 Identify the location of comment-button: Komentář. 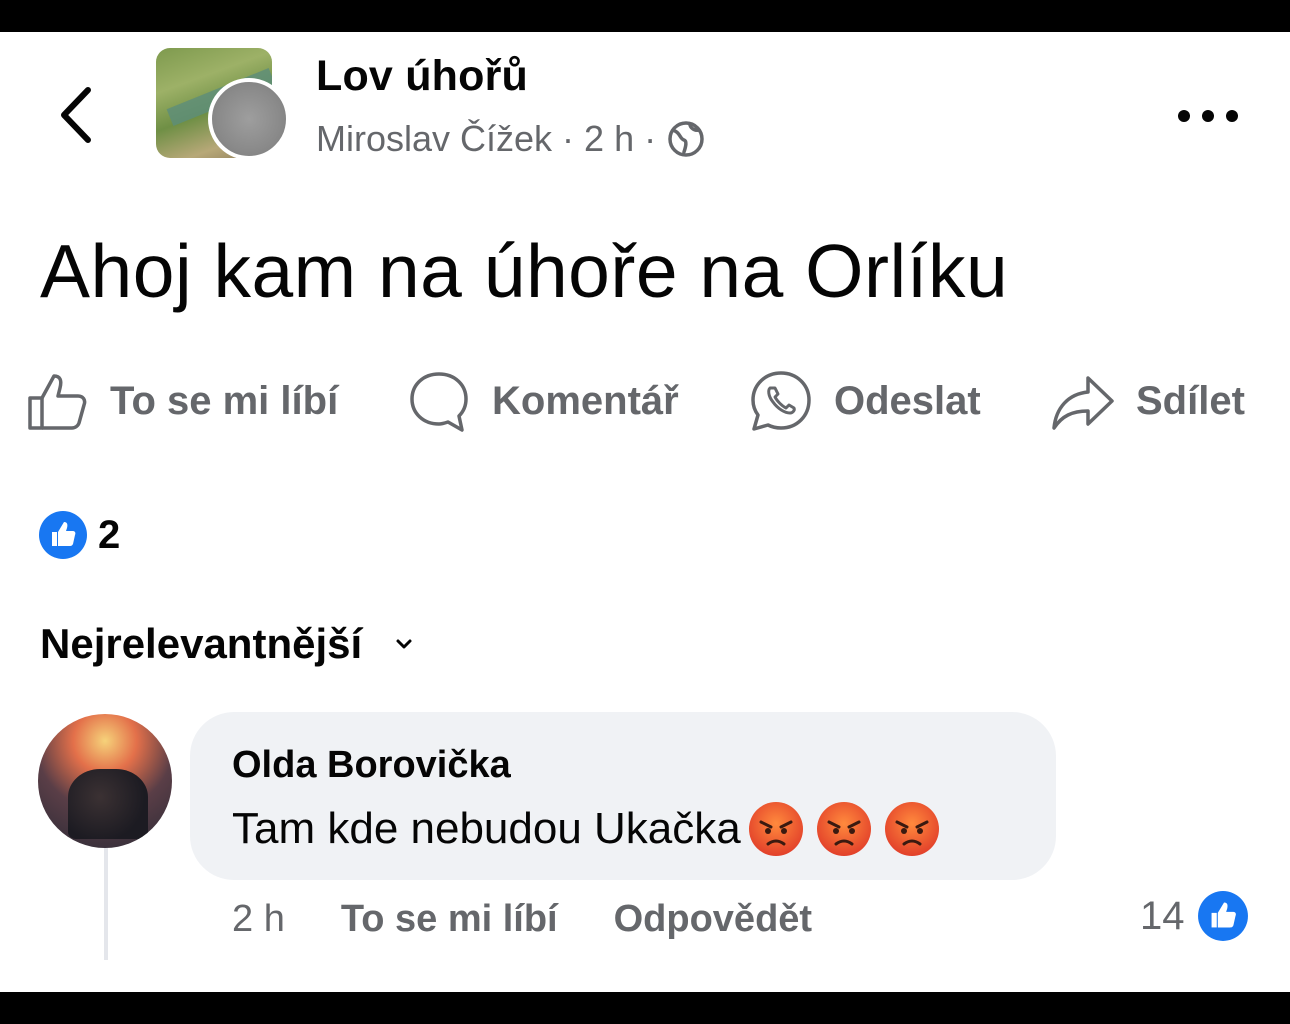
(542, 401).